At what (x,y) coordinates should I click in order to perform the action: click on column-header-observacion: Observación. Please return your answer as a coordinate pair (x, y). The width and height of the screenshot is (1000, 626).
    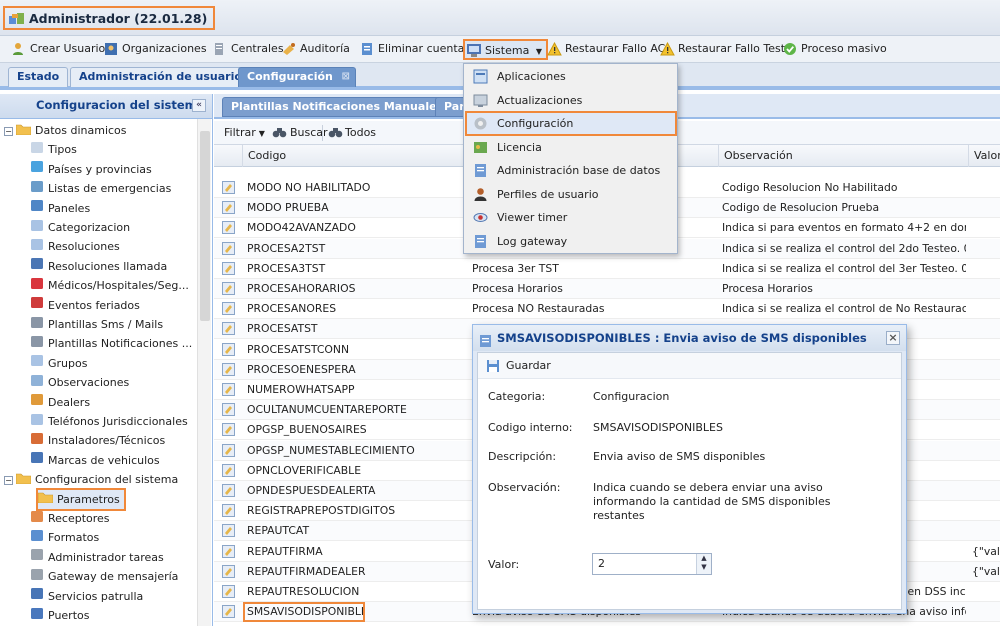
    Looking at the image, I should click on (843, 156).